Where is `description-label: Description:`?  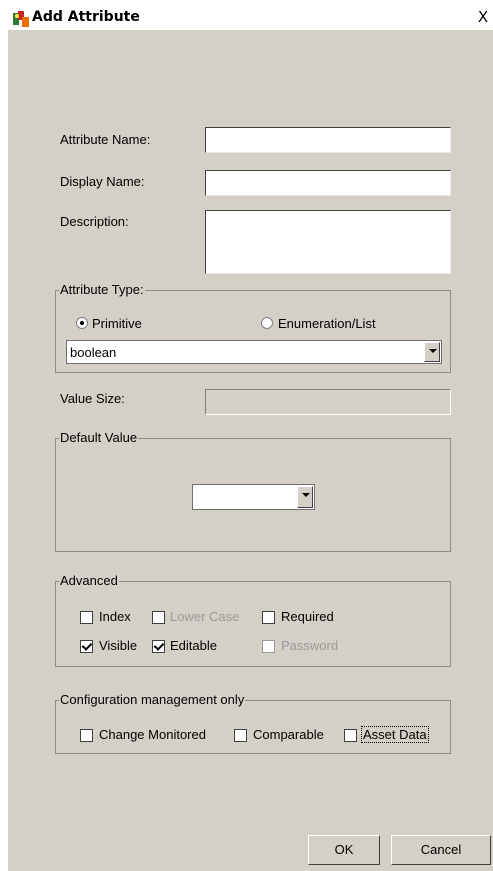 description-label: Description: is located at coordinates (94, 221).